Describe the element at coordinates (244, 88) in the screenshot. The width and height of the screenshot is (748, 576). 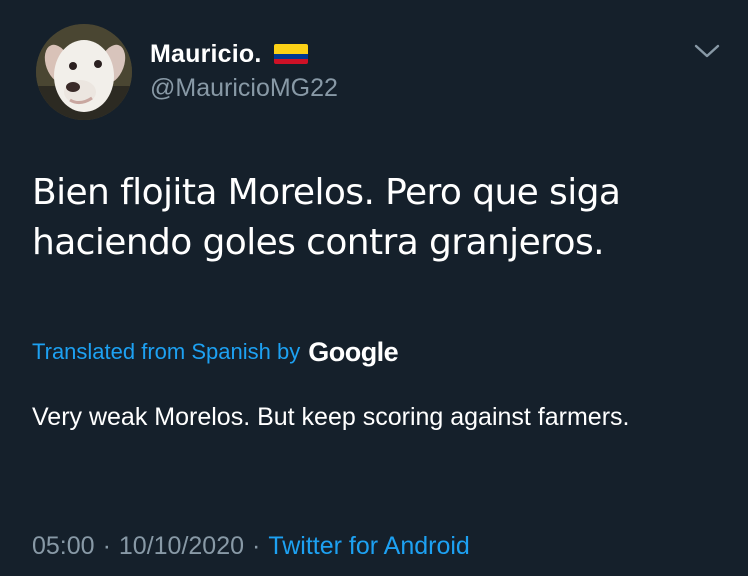
I see `user-handle: @MauricioMG22` at that location.